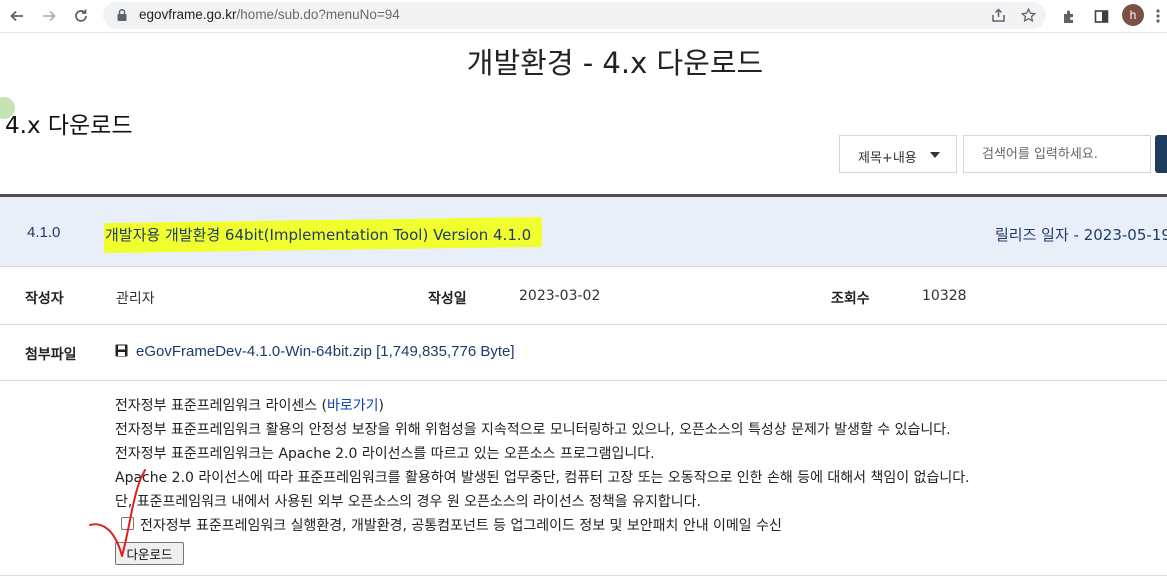  What do you see at coordinates (49, 16) in the screenshot?
I see `forward-icon` at bounding box center [49, 16].